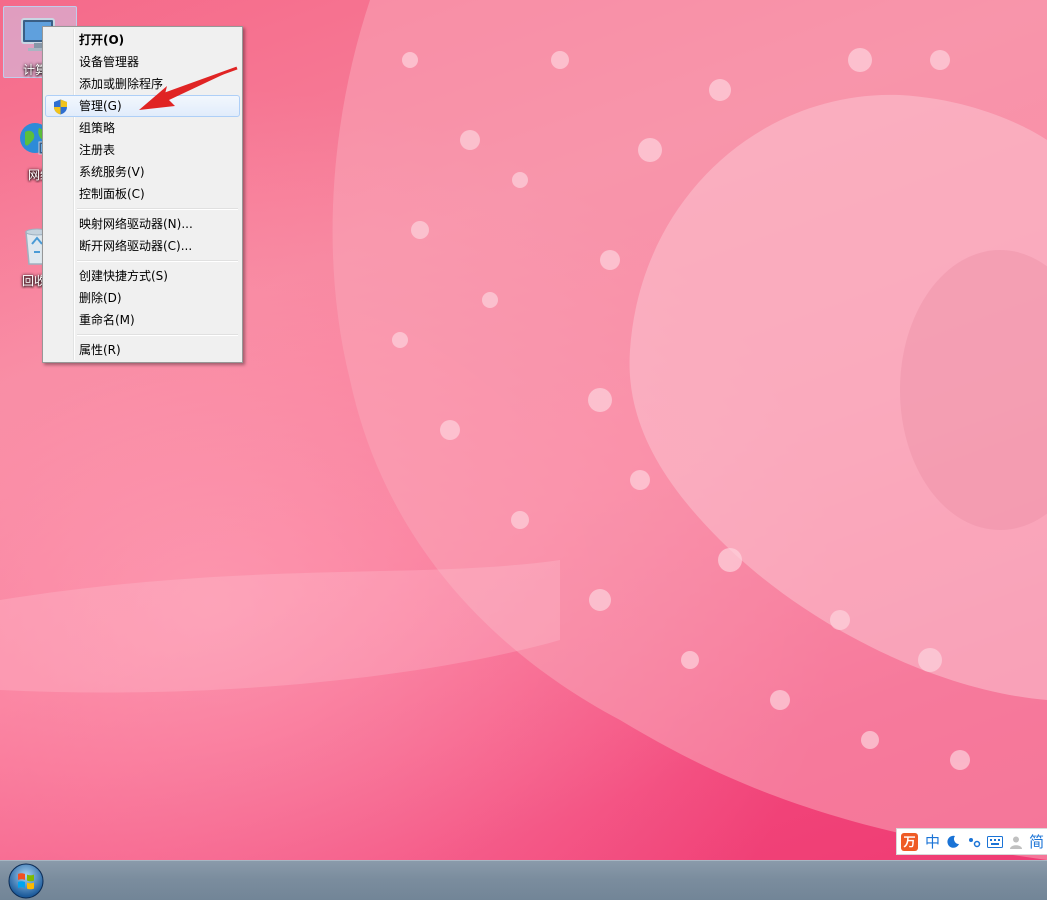  I want to click on menu-item-delete: 删除(D), so click(142, 298).